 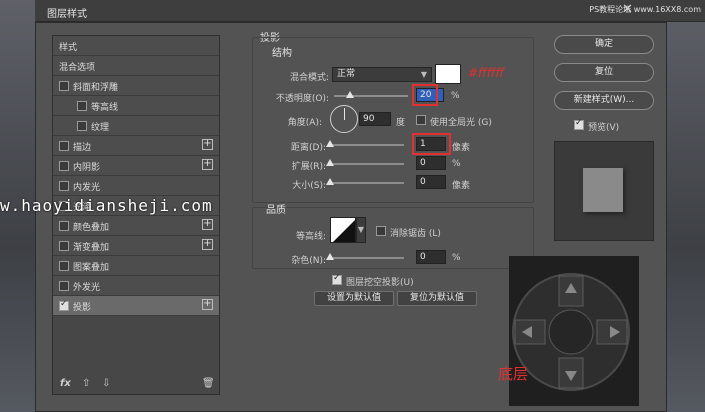 I want to click on shadow-color-swatch, so click(x=448, y=74).